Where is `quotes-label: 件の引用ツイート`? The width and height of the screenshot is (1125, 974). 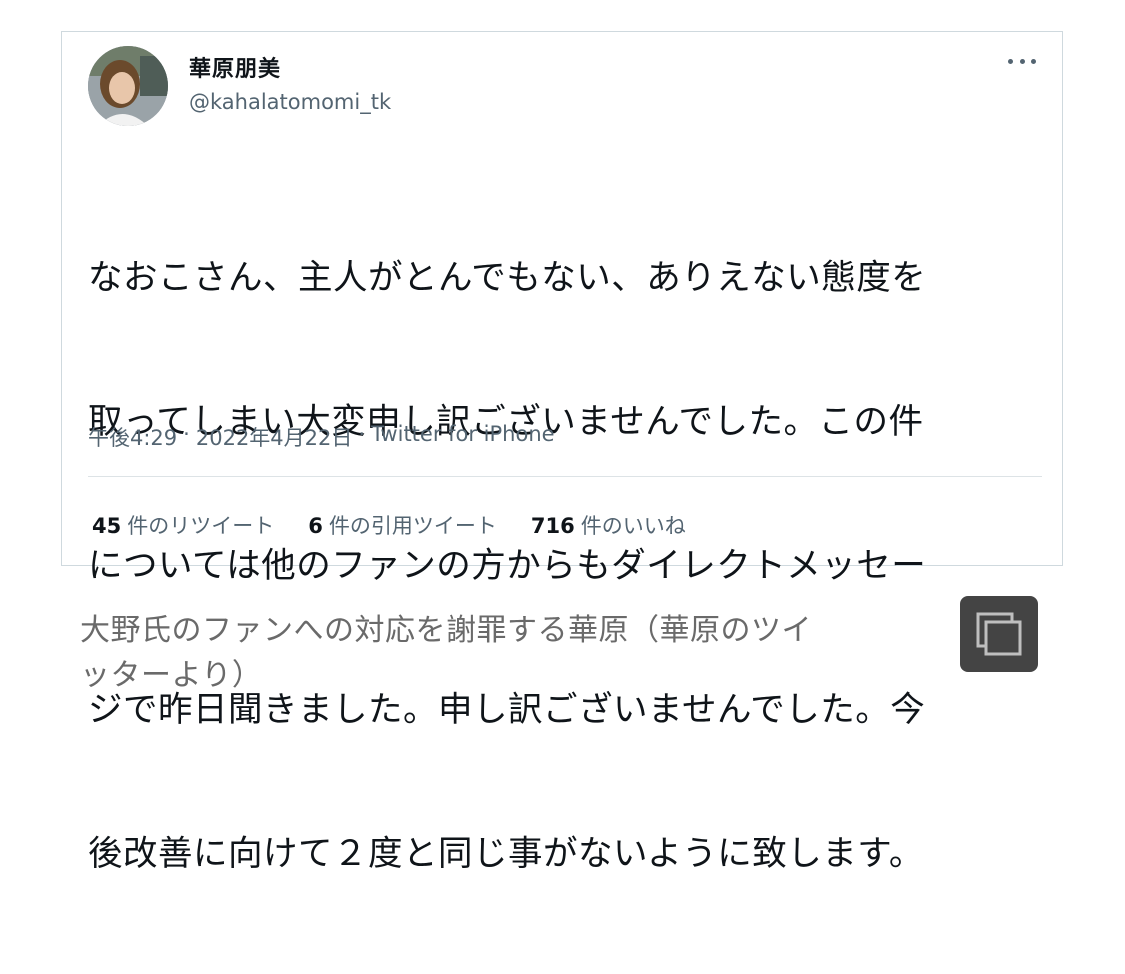
quotes-label: 件の引用ツイート is located at coordinates (412, 526).